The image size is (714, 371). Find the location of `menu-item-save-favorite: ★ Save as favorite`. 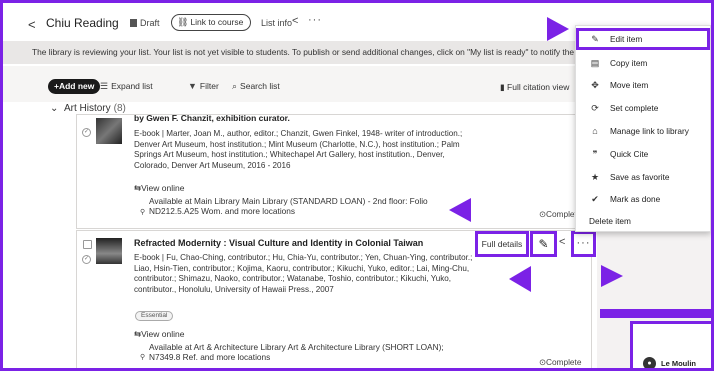

menu-item-save-favorite: ★ Save as favorite is located at coordinates (643, 177).